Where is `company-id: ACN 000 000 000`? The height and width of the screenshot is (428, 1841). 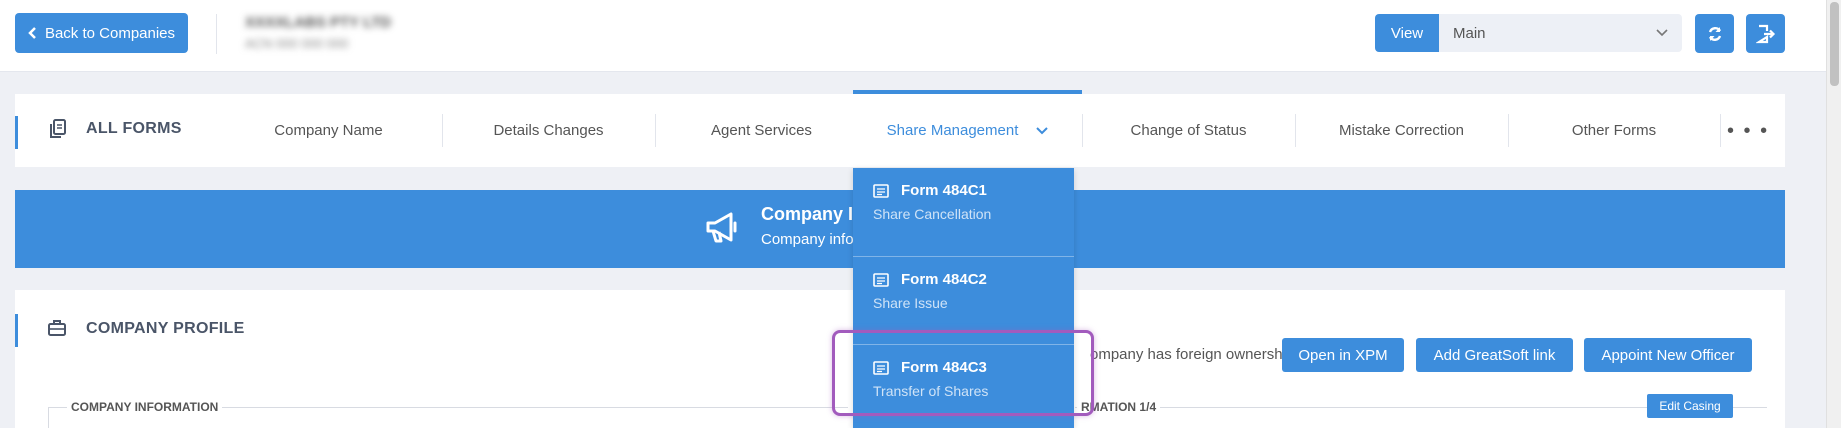
company-id: ACN 000 000 000 is located at coordinates (297, 43).